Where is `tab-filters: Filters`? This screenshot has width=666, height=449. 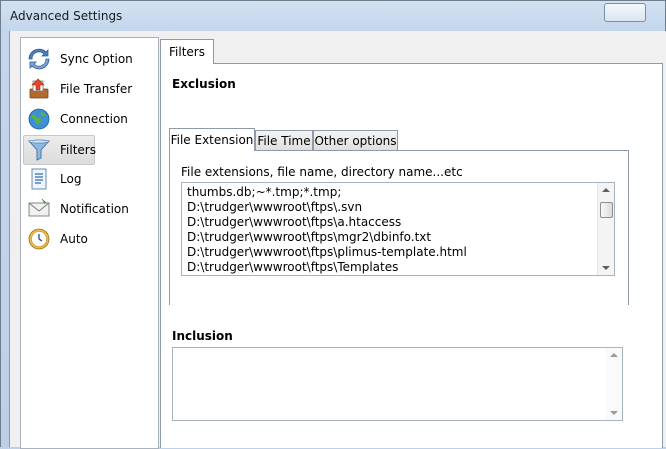 tab-filters: Filters is located at coordinates (187, 51).